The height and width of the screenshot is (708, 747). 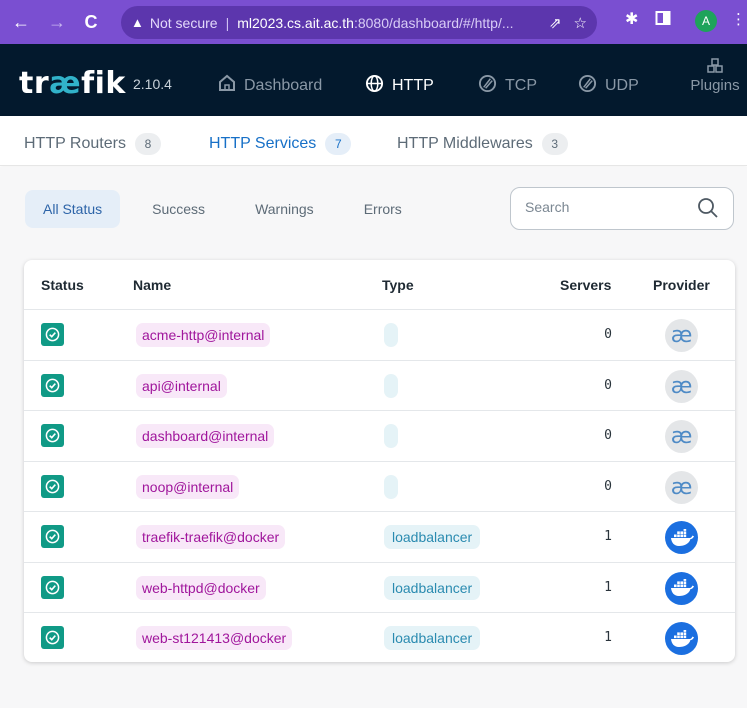 I want to click on nav-http: HTTP, so click(x=399, y=86).